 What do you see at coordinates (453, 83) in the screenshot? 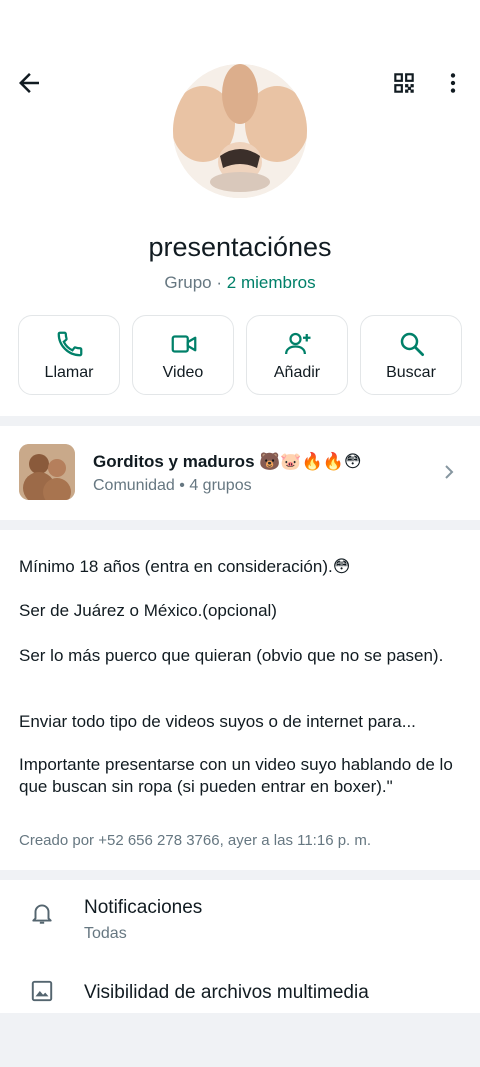
I see `more-vert-icon` at bounding box center [453, 83].